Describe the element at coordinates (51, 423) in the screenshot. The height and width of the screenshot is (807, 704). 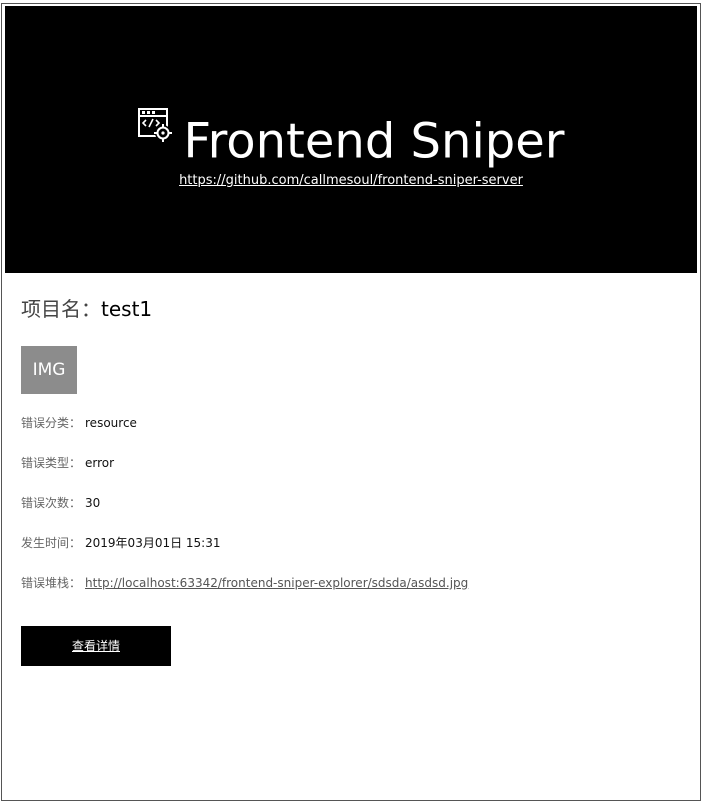
I see `field-category-label: 错误分类：` at that location.